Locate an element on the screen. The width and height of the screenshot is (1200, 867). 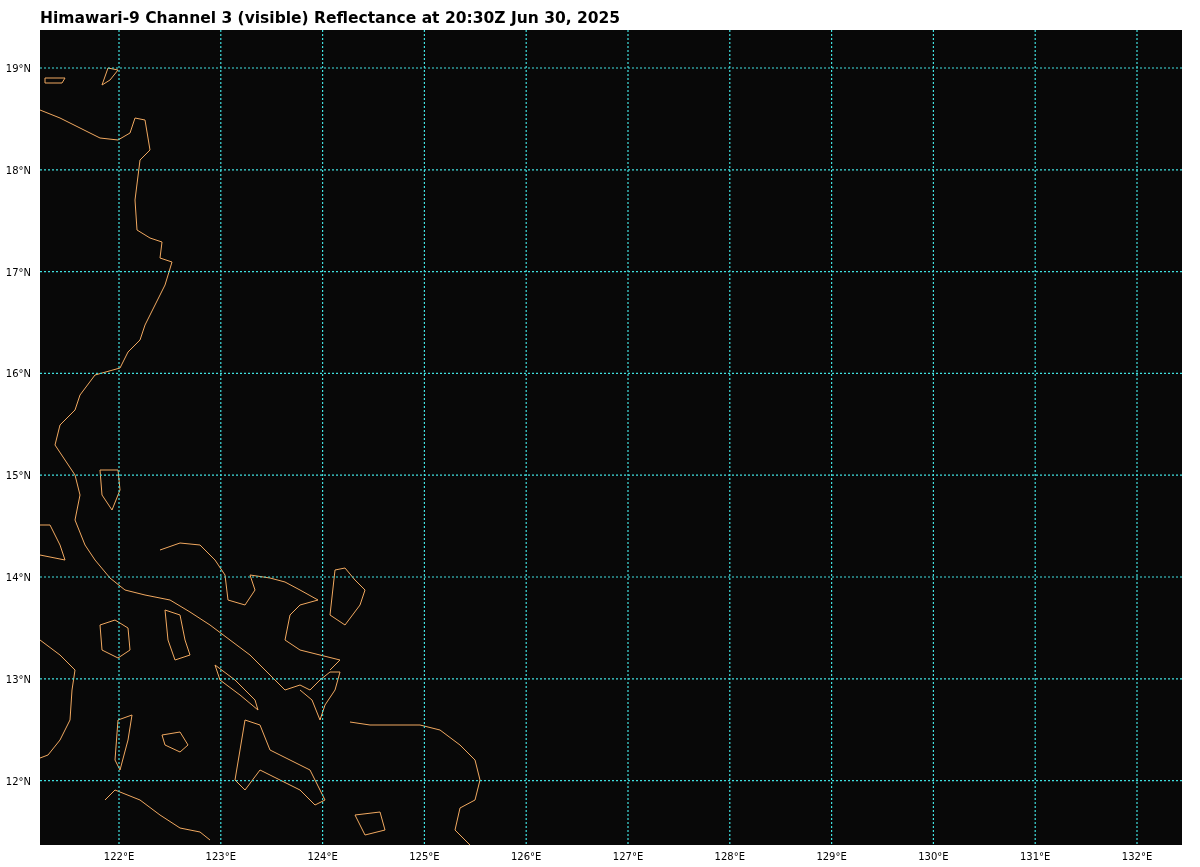
longitude-label: 127°E is located at coordinates (628, 856).